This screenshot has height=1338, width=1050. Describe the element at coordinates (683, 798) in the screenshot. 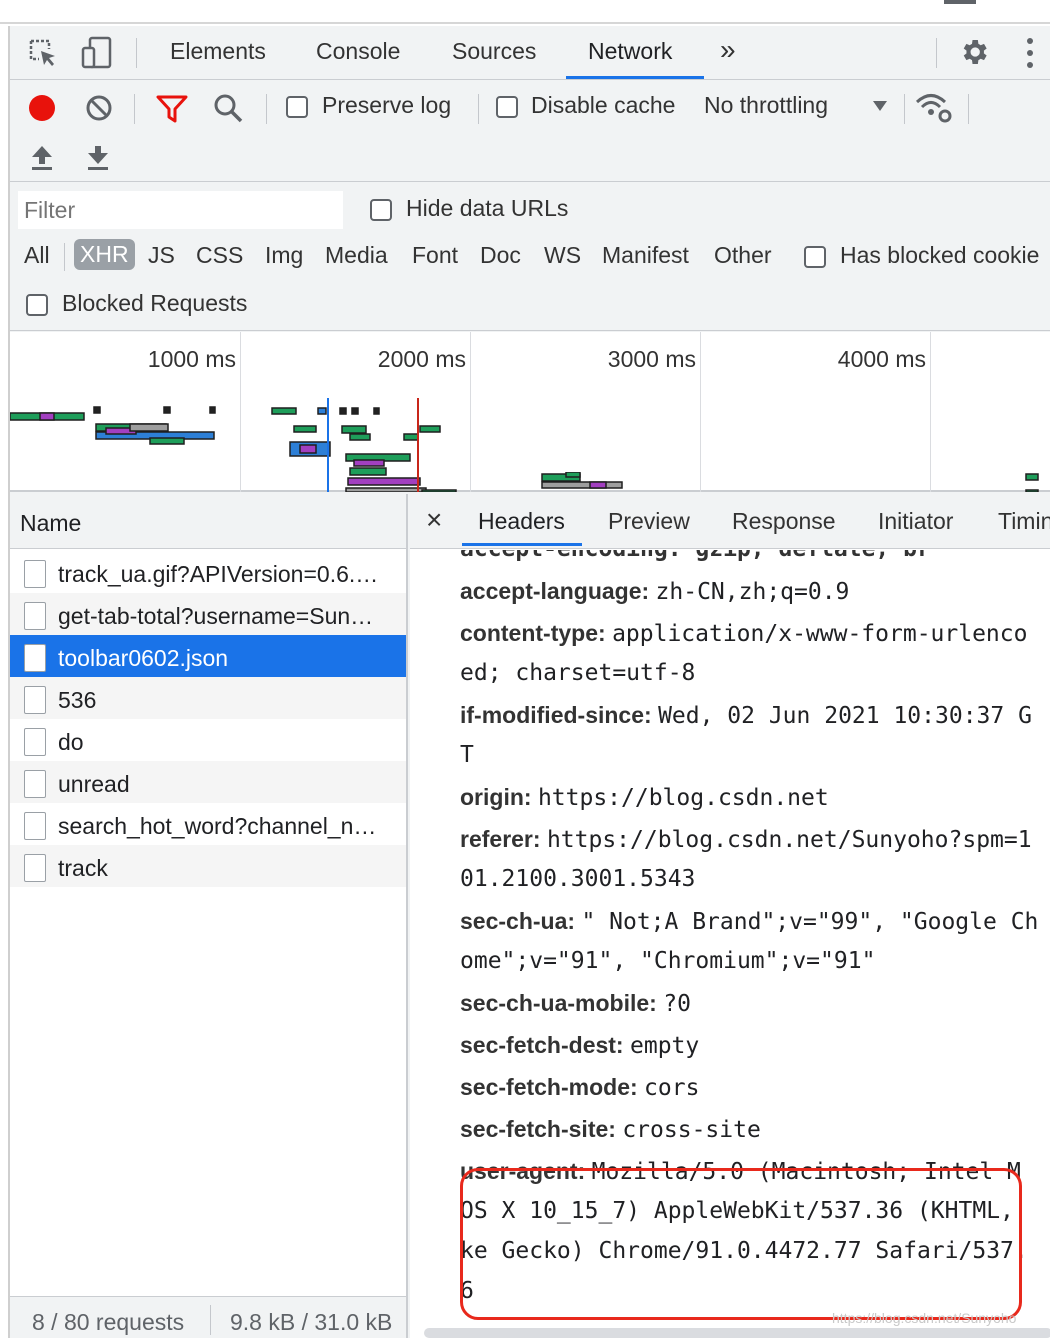

I see `header-value: https://blog.csdn.net` at that location.